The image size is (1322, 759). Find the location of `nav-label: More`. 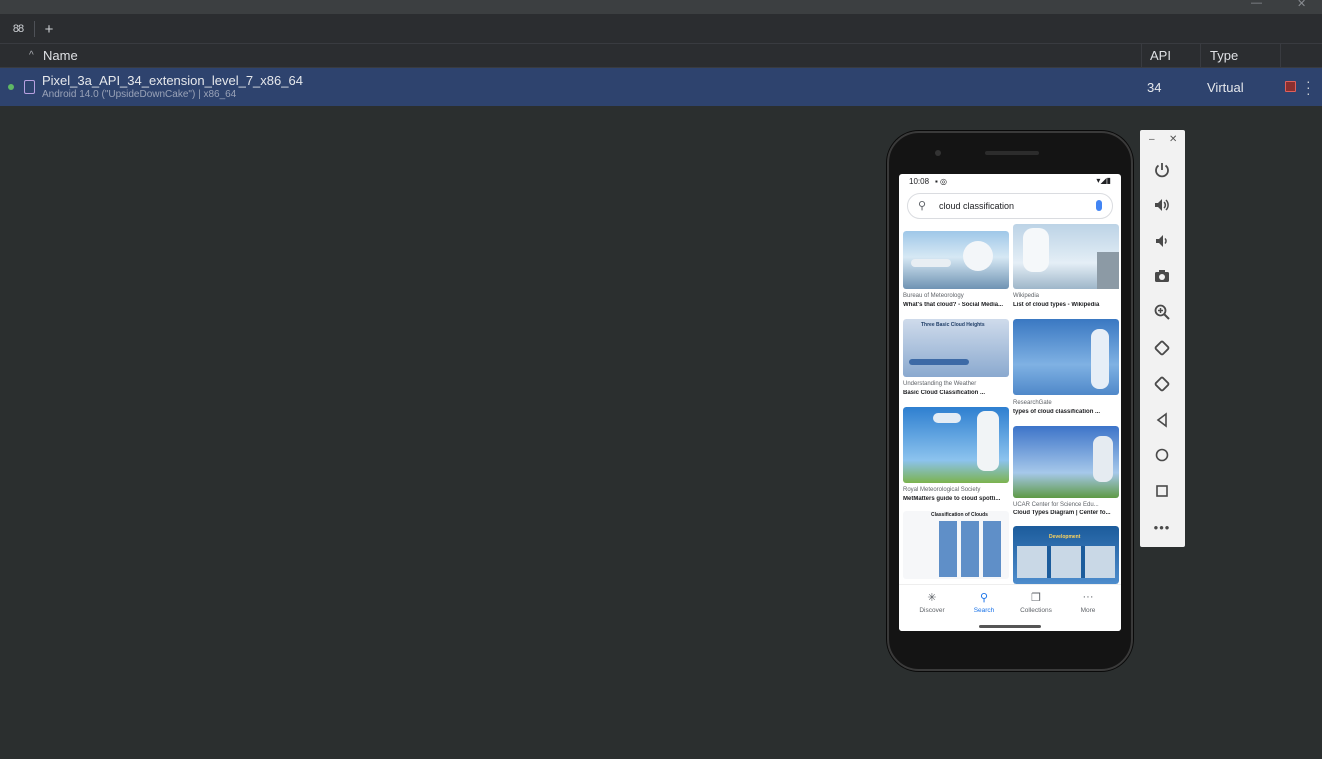

nav-label: More is located at coordinates (1088, 610).